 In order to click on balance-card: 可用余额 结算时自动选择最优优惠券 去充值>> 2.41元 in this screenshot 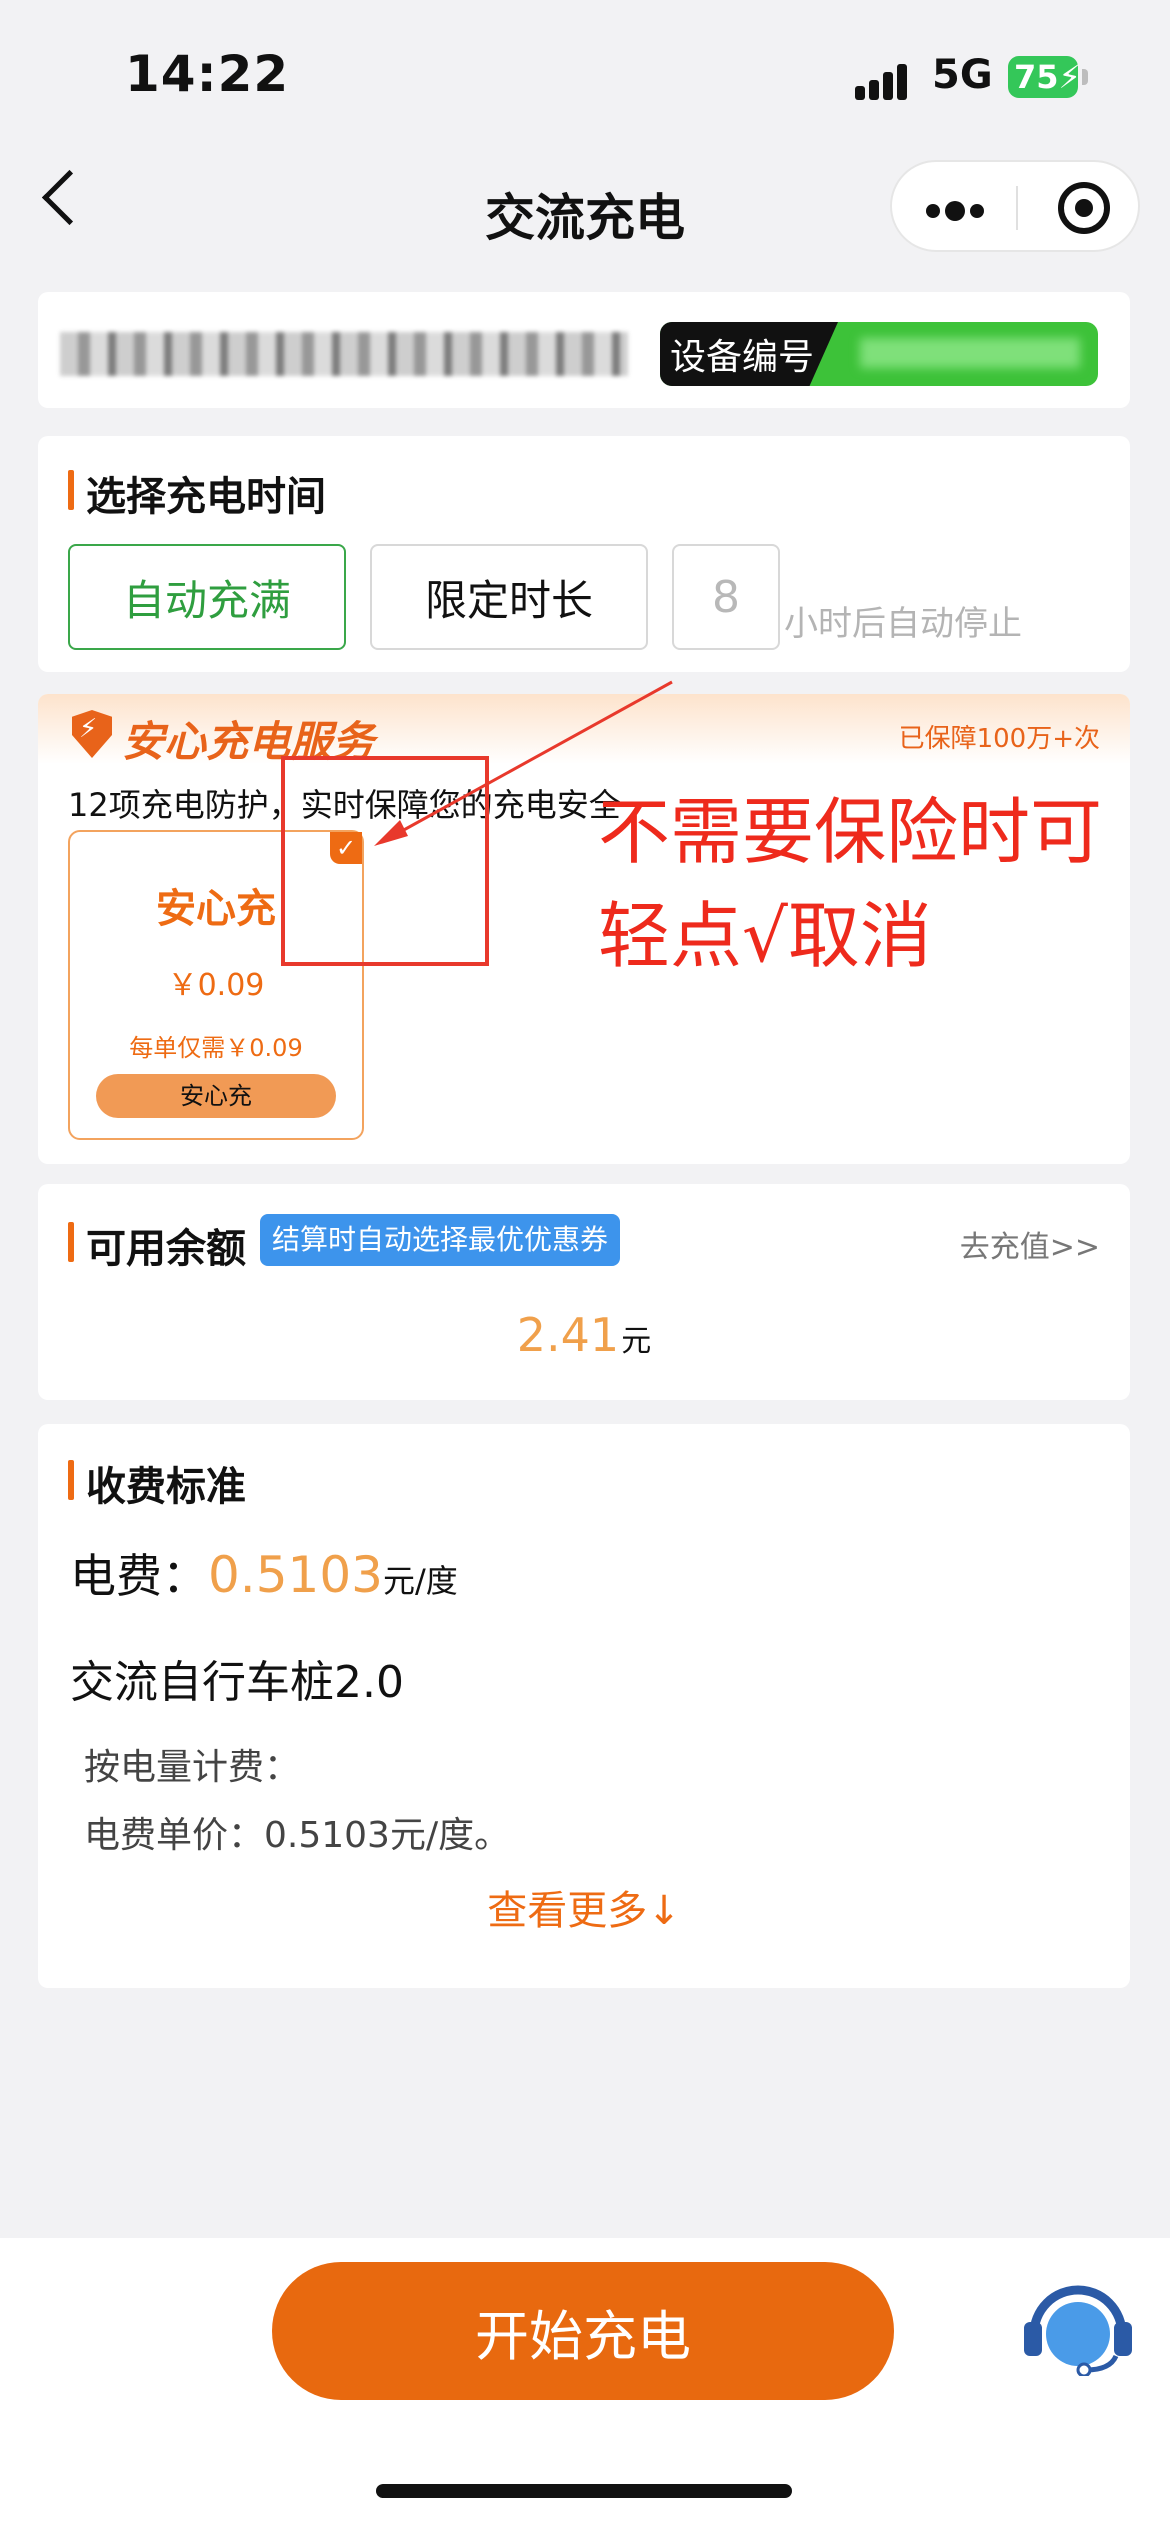, I will do `click(584, 1292)`.